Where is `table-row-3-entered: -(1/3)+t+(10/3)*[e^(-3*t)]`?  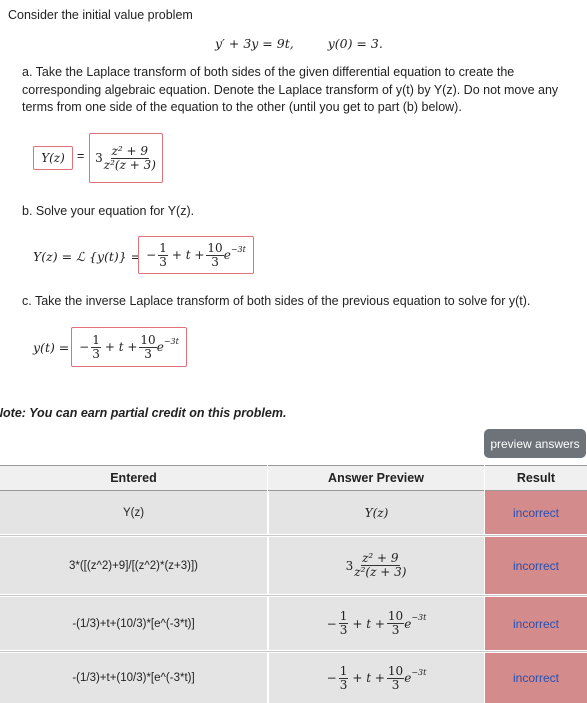 table-row-3-entered: -(1/3)+t+(10/3)*[e^(-3*t)] is located at coordinates (133, 623).